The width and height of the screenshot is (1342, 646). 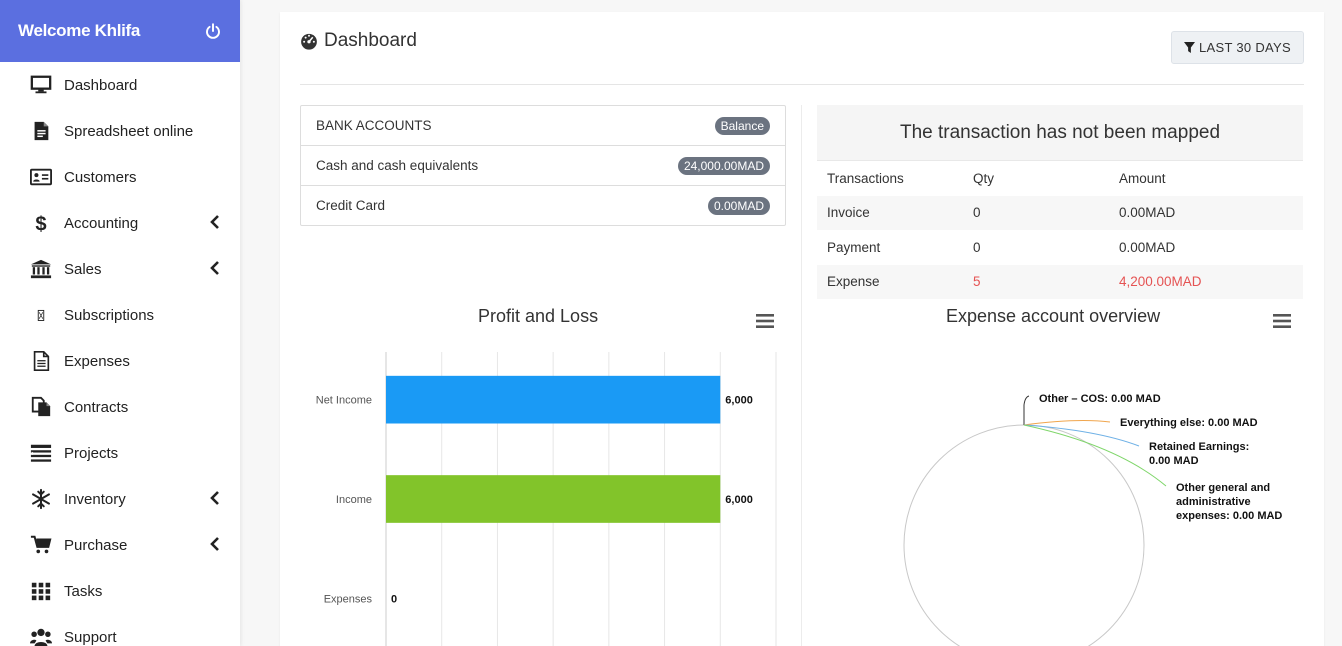 What do you see at coordinates (1245, 47) in the screenshot?
I see `filter-label: LAST 30 DAYS` at bounding box center [1245, 47].